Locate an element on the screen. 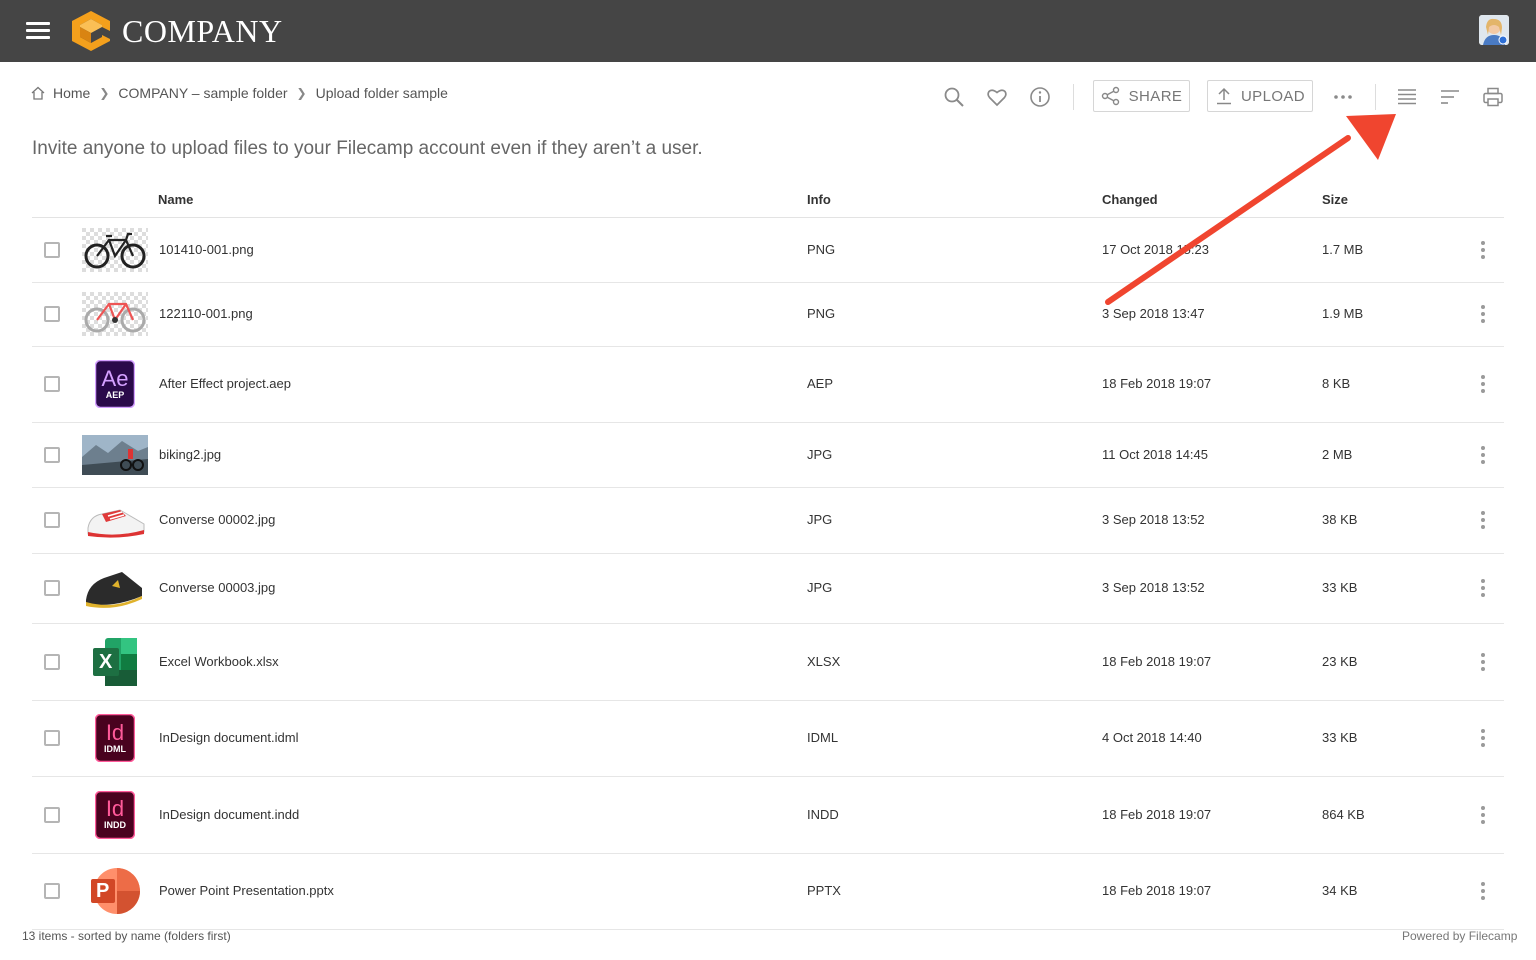 This screenshot has width=1536, height=960. file-badge-main: P is located at coordinates (103, 891).